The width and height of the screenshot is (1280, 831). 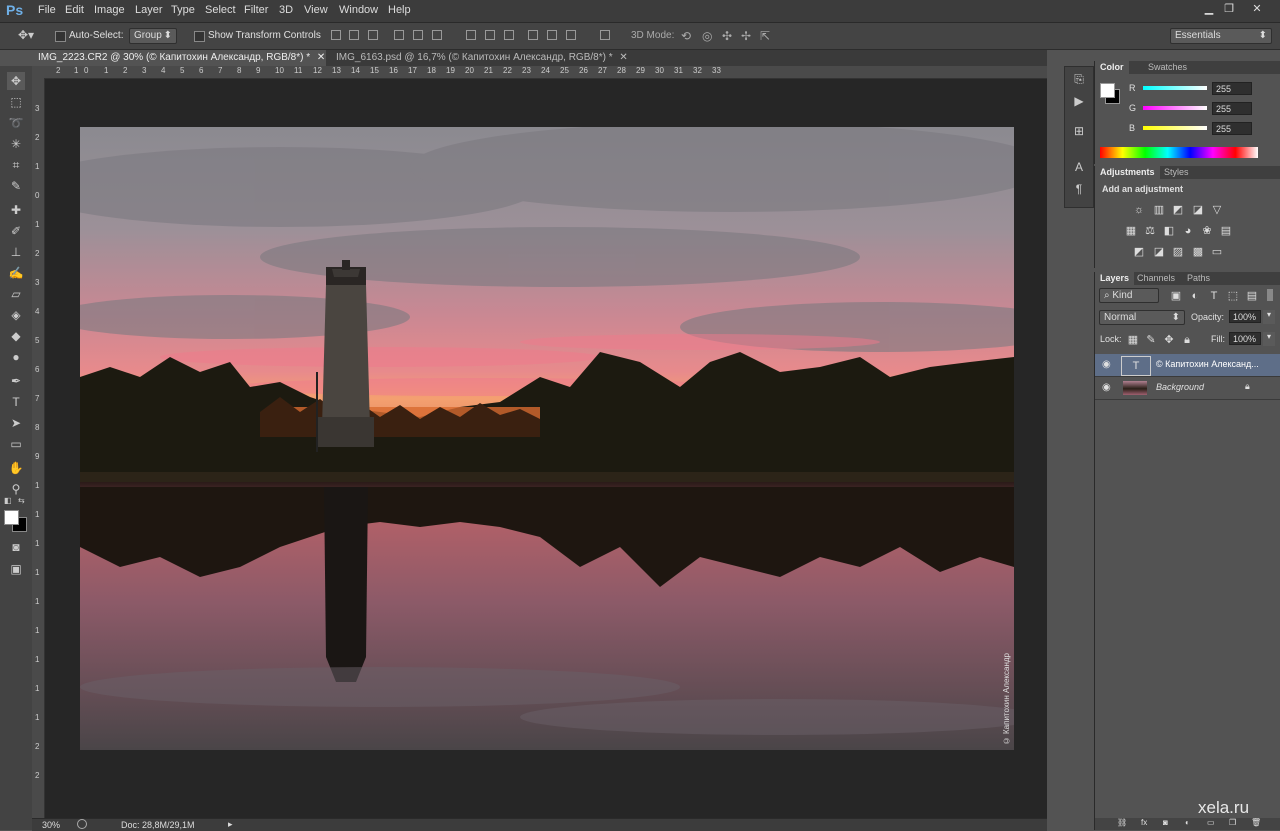 What do you see at coordinates (1079, 101) in the screenshot?
I see `actions-panel-icon: ▶` at bounding box center [1079, 101].